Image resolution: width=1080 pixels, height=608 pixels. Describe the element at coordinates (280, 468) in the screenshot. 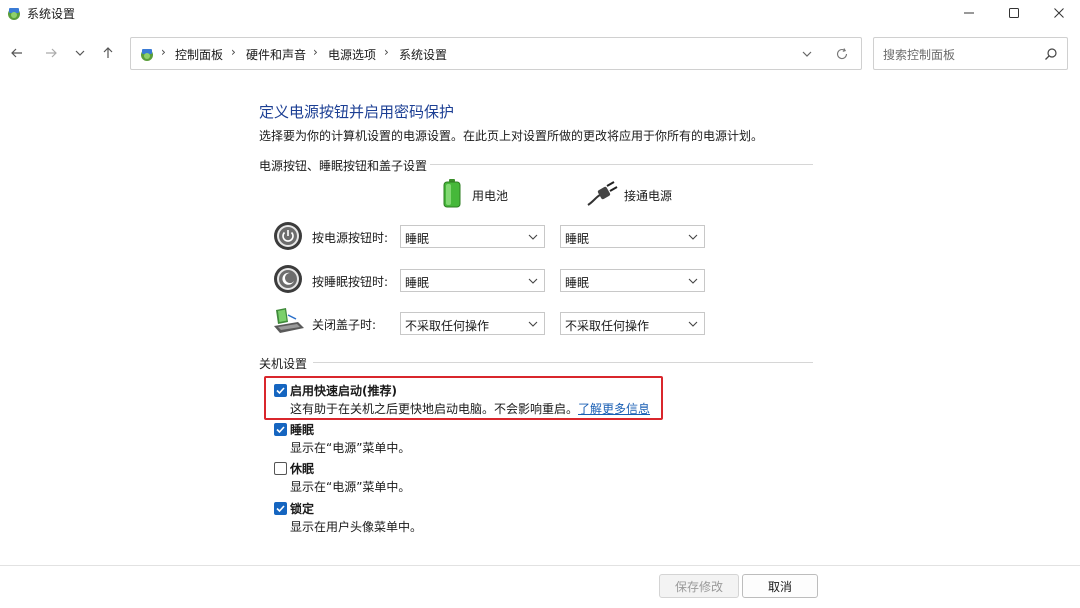

I see `hibernate-checkbox` at that location.